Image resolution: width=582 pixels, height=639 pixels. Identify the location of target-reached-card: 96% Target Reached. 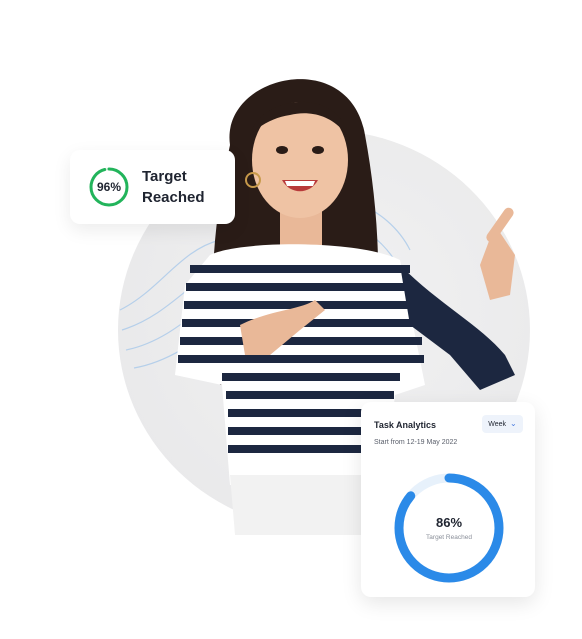
(152, 187).